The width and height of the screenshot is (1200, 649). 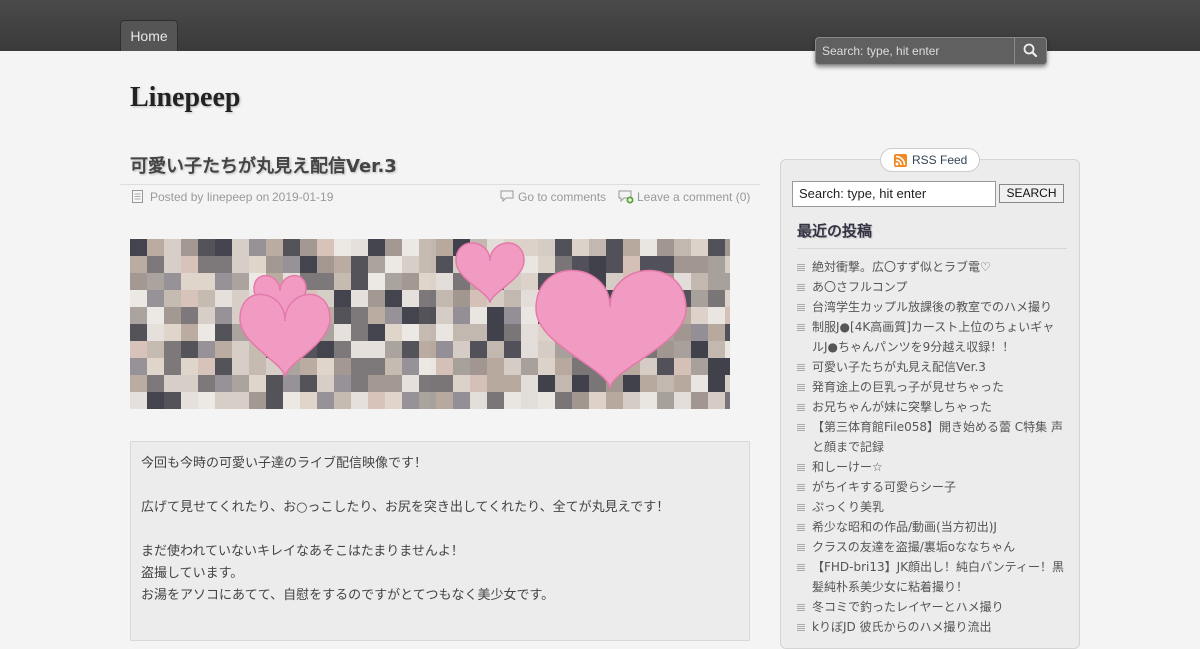 What do you see at coordinates (192, 573) in the screenshot?
I see `post-paragraph: 盗撮しています。` at bounding box center [192, 573].